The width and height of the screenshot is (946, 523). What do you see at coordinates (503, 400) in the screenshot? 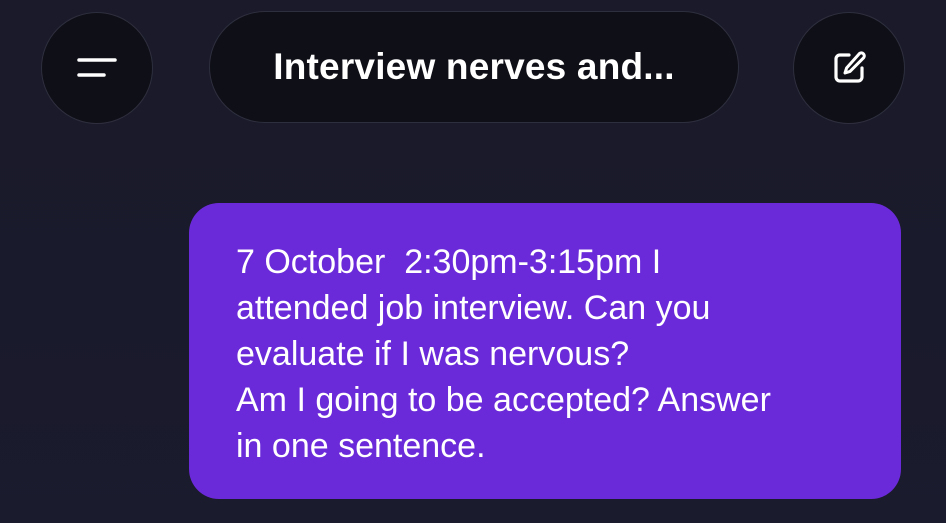
I see `message-line: Am I going to be accepted? Answer` at bounding box center [503, 400].